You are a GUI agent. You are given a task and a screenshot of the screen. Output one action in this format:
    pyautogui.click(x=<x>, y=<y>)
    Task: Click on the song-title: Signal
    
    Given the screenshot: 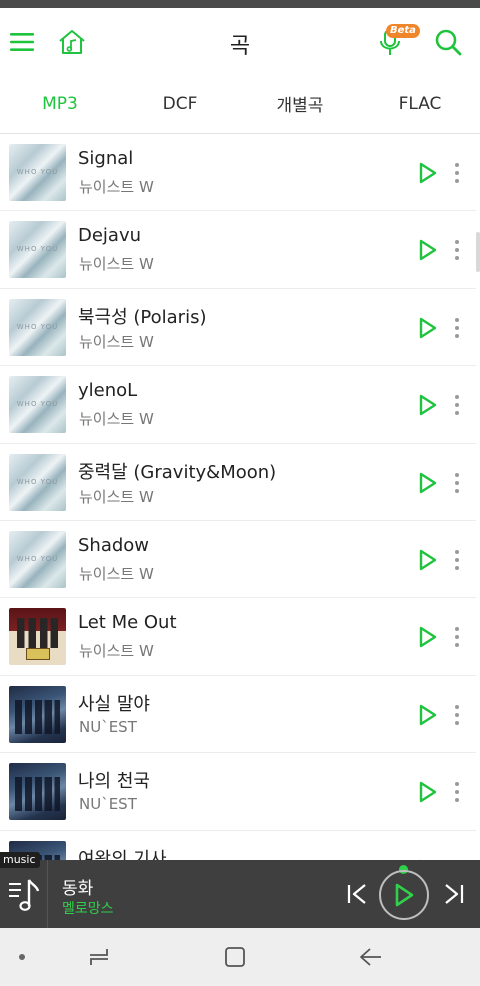 What is the action you would take?
    pyautogui.click(x=106, y=158)
    